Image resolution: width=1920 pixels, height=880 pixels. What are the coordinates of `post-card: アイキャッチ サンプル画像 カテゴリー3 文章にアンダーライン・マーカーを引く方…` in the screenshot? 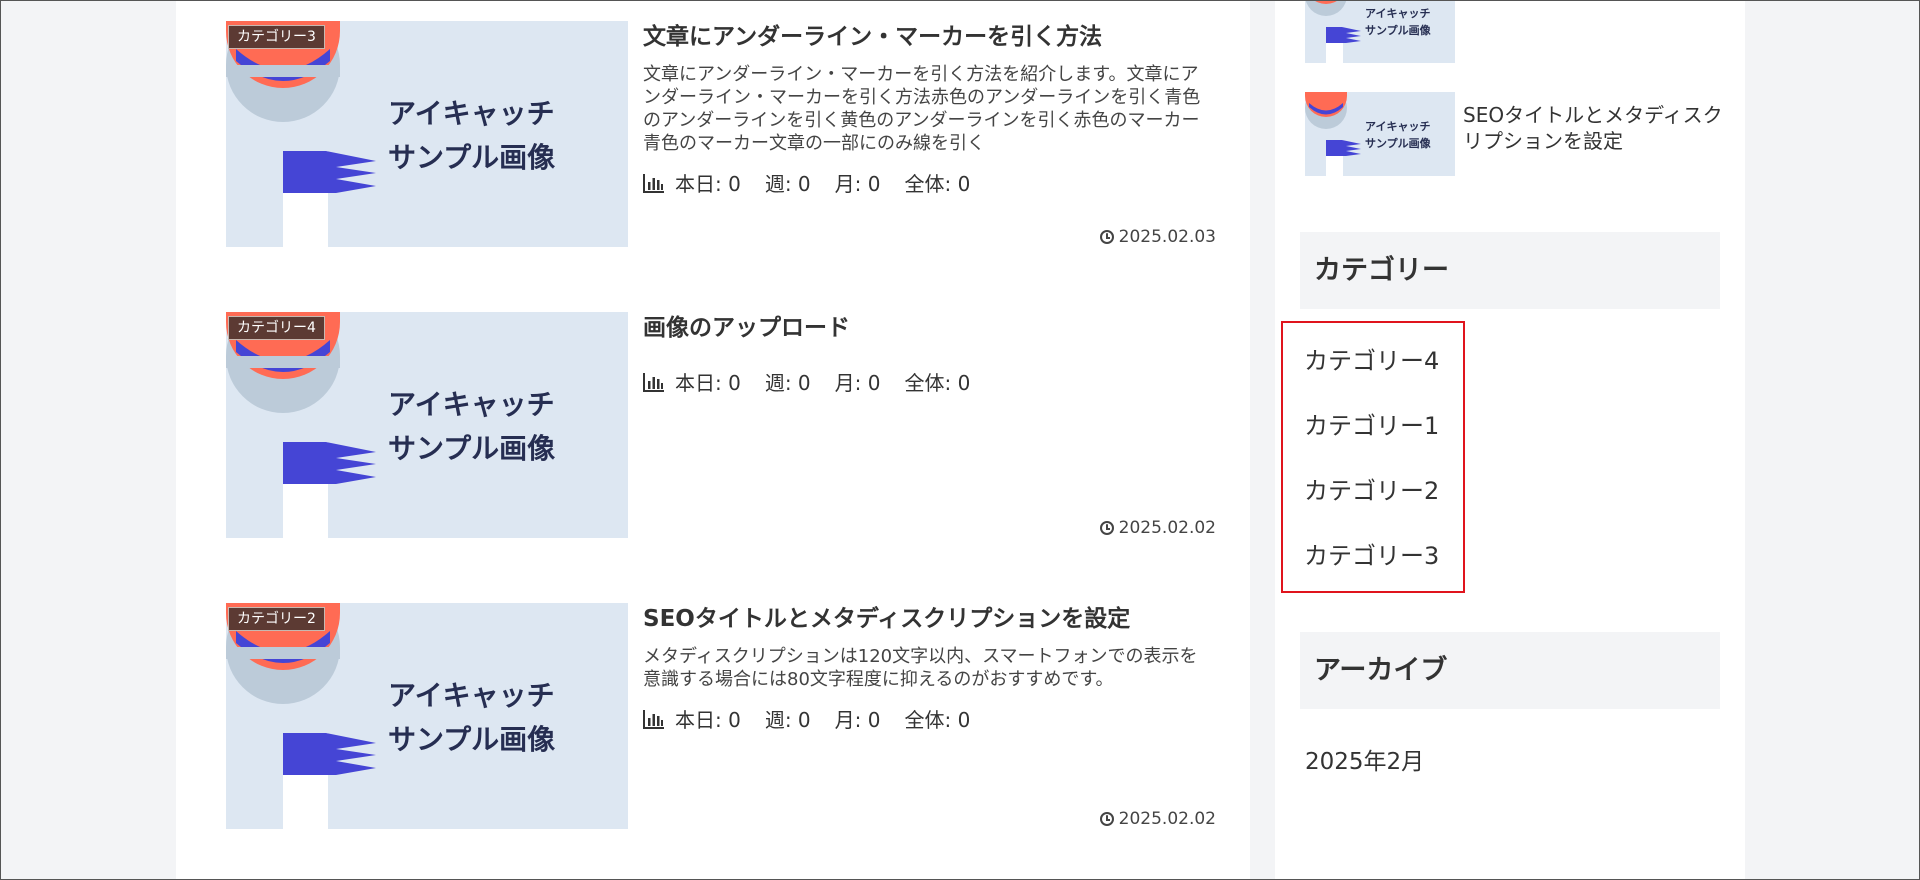 It's located at (721, 134).